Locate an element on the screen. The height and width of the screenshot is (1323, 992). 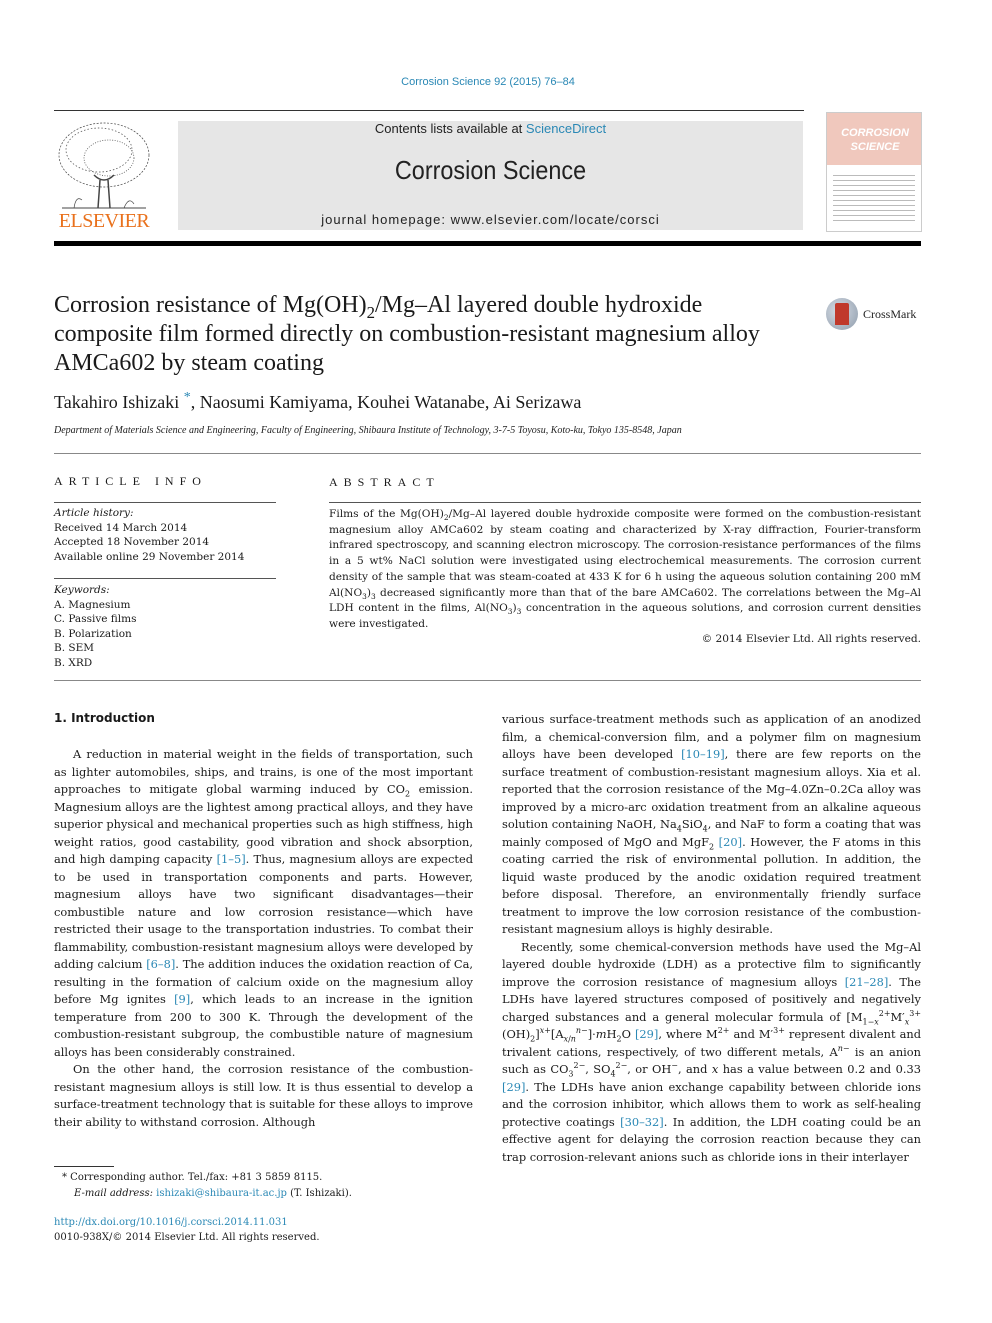
header-rule is located at coordinates (429, 110).